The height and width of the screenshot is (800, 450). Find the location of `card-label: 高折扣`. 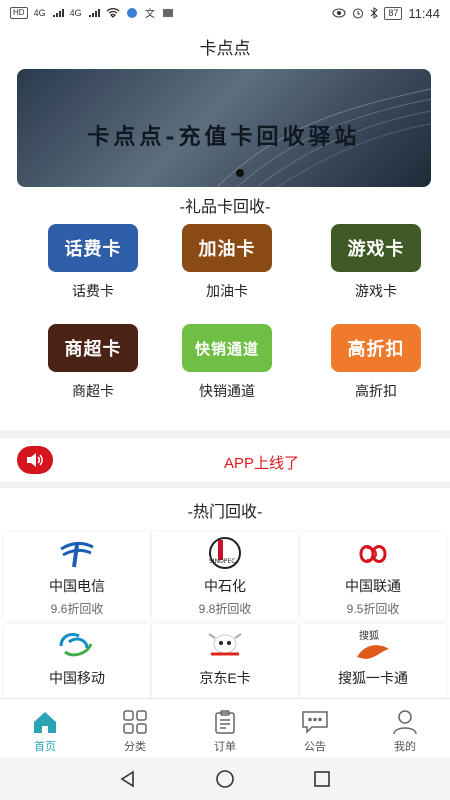

card-label: 高折扣 is located at coordinates (376, 391).